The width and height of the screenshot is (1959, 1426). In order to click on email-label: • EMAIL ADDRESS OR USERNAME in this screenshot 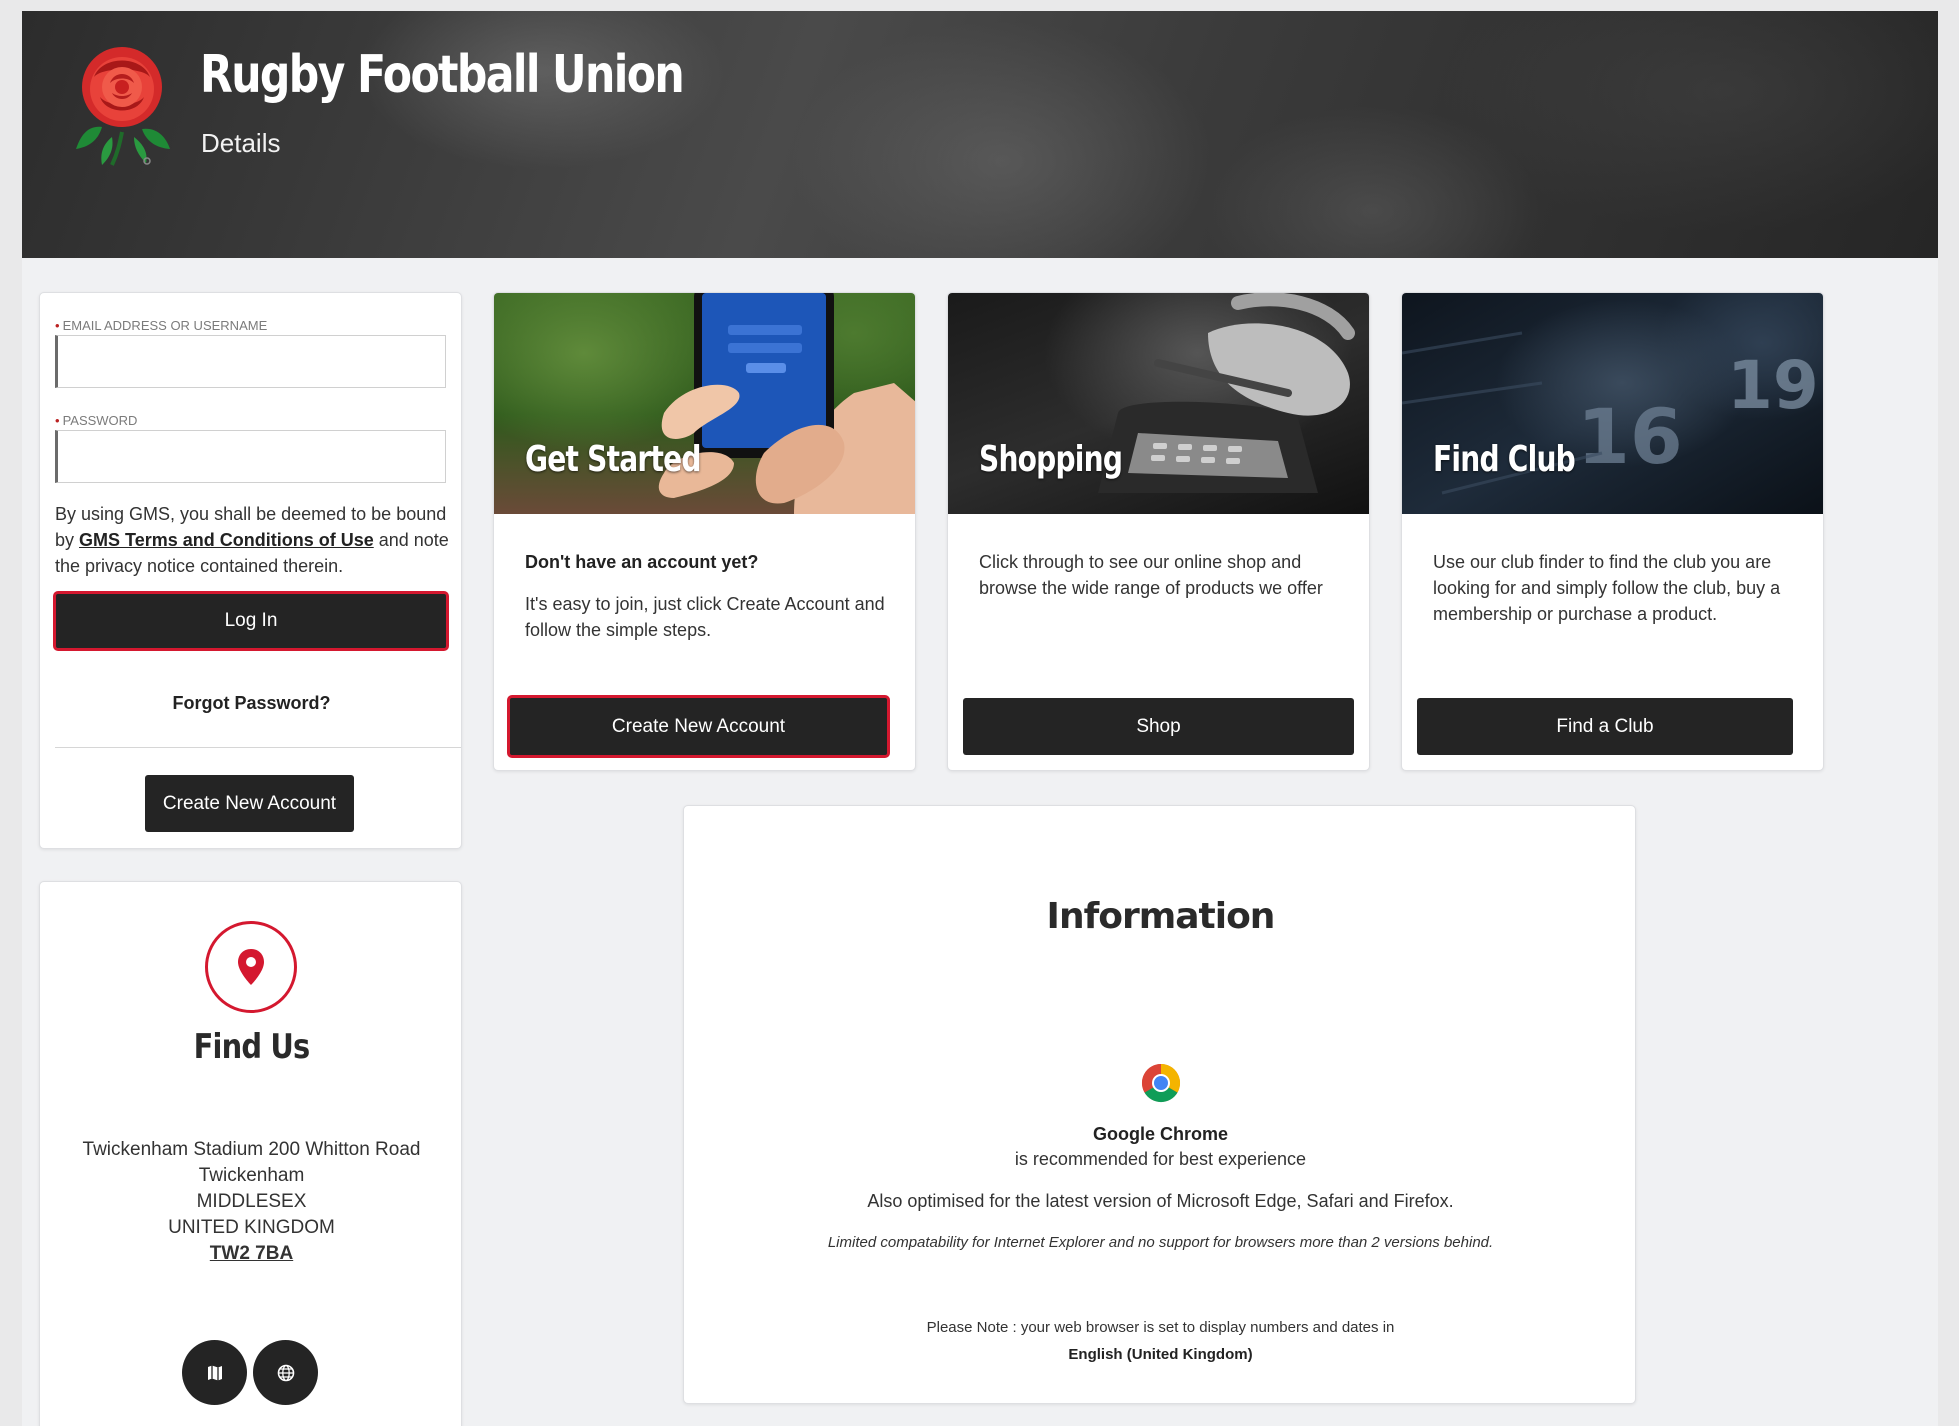, I will do `click(161, 325)`.